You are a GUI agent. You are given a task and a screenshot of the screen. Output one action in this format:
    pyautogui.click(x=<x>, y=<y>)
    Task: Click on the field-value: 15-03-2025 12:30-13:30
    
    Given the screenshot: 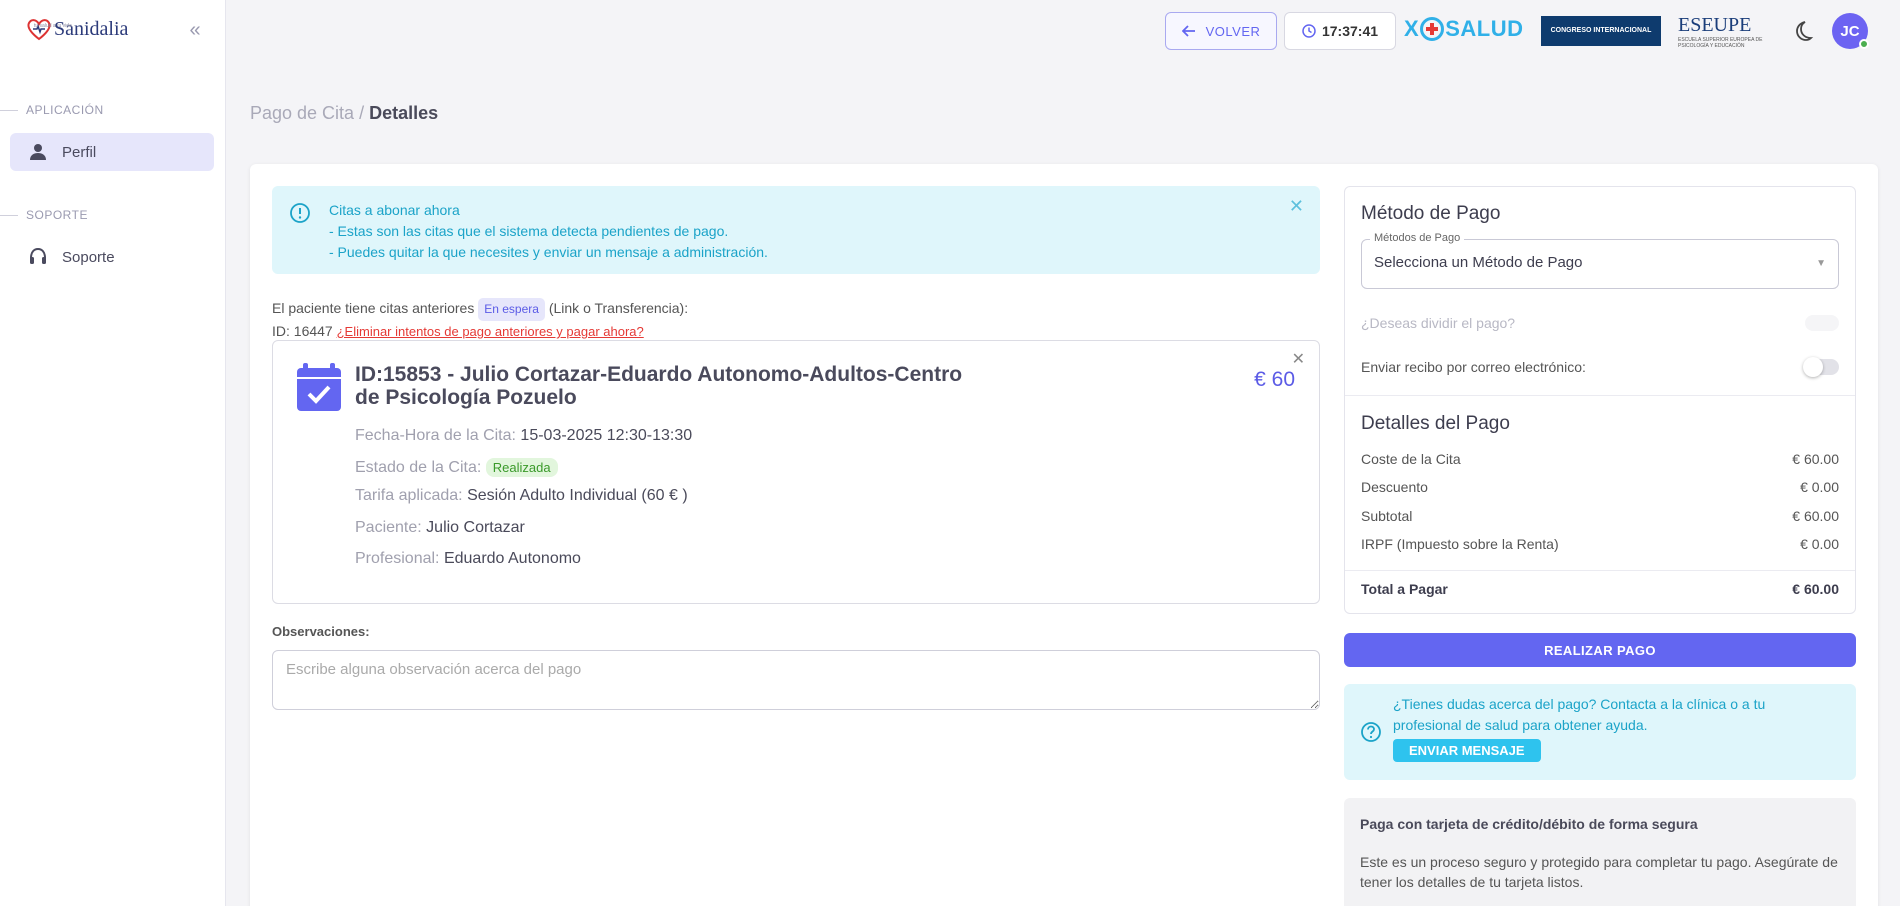 What is the action you would take?
    pyautogui.click(x=606, y=435)
    